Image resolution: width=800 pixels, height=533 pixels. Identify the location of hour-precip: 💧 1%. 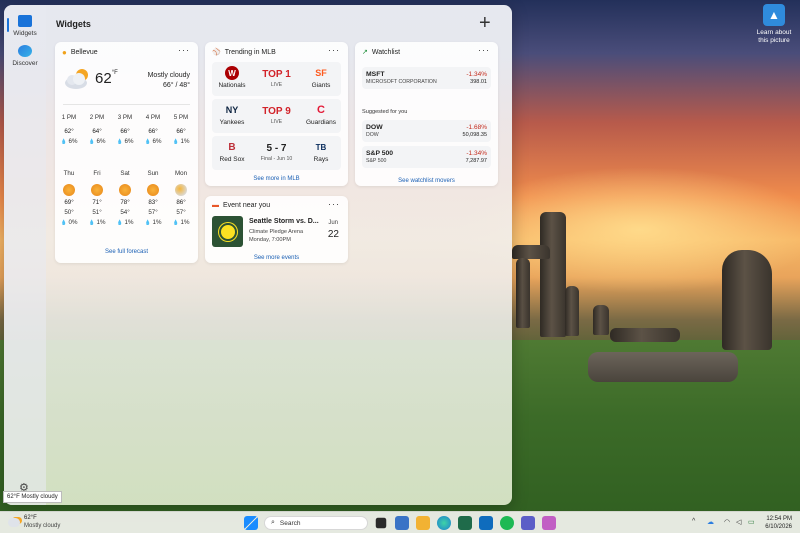
(181, 141).